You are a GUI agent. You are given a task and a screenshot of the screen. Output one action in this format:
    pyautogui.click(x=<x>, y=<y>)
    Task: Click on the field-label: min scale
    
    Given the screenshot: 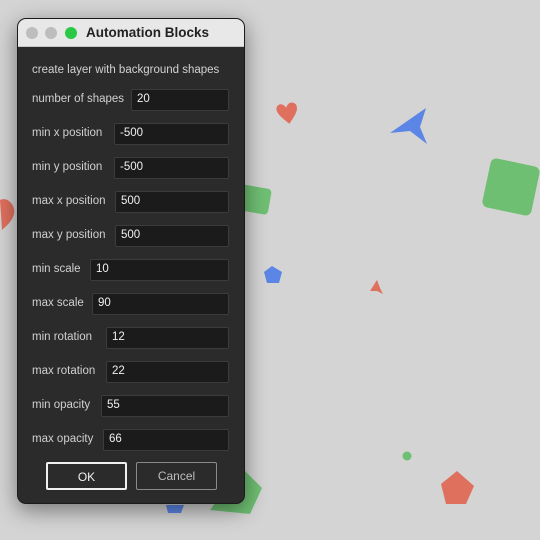 What is the action you would take?
    pyautogui.click(x=56, y=269)
    